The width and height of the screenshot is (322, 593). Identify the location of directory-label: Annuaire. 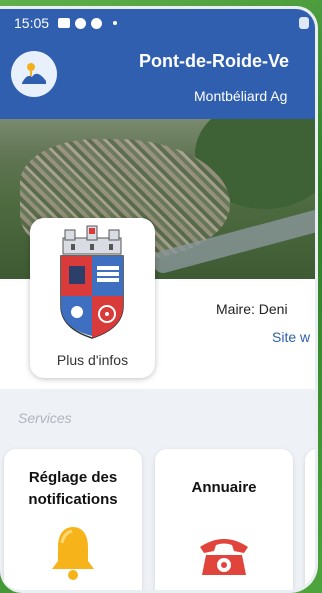
(224, 487).